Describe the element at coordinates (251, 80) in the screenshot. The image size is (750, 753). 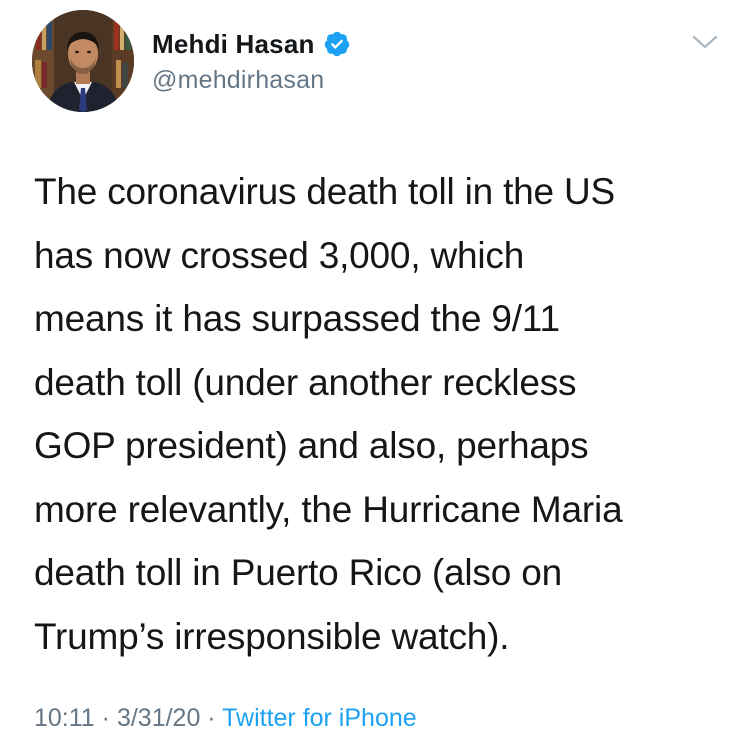
I see `user-handle: @mehdirhasan` at that location.